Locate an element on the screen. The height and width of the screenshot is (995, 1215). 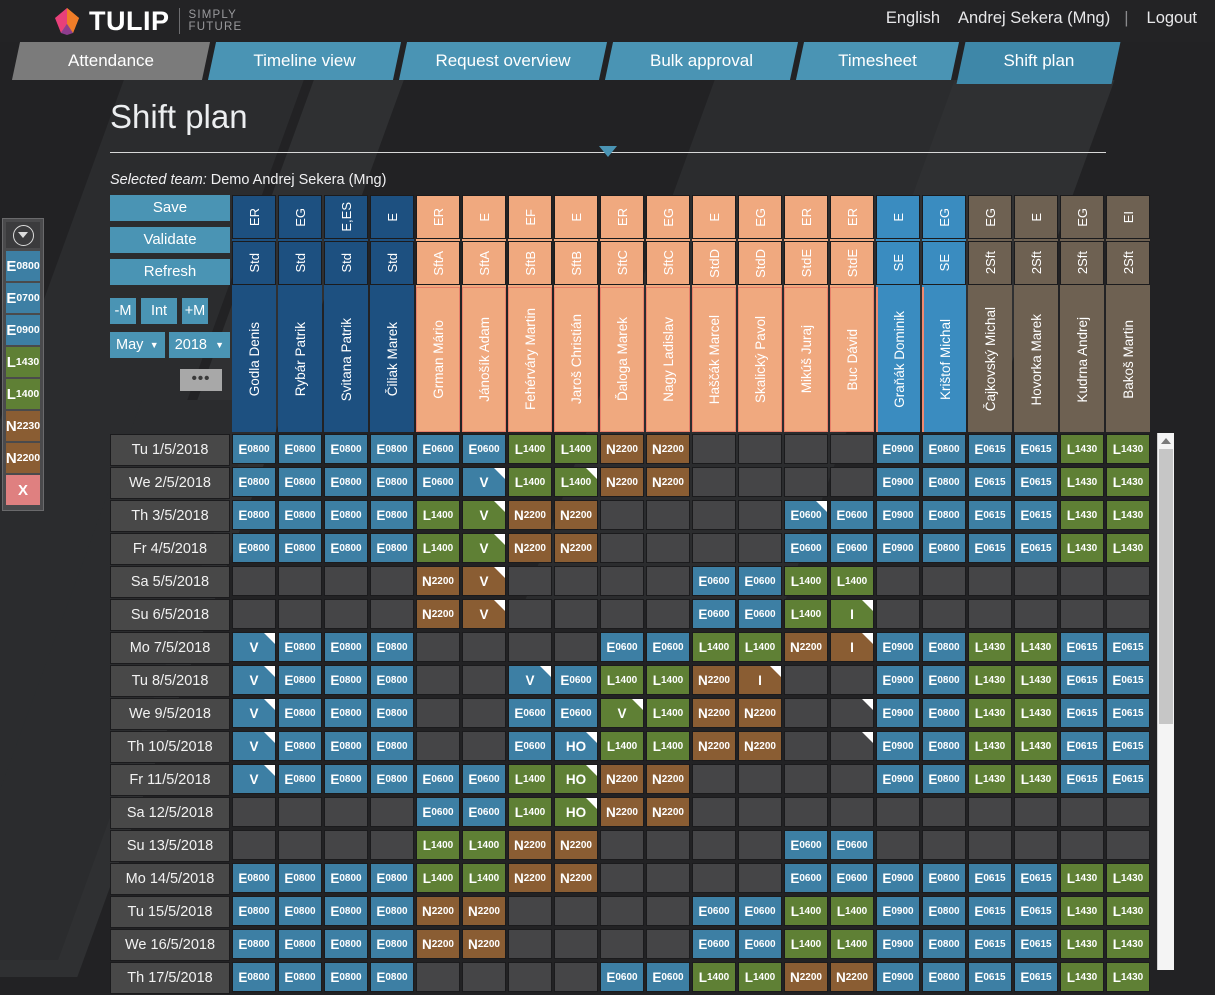
column-header-6: EF SftB Fehérváry Martin is located at coordinates (530, 313).